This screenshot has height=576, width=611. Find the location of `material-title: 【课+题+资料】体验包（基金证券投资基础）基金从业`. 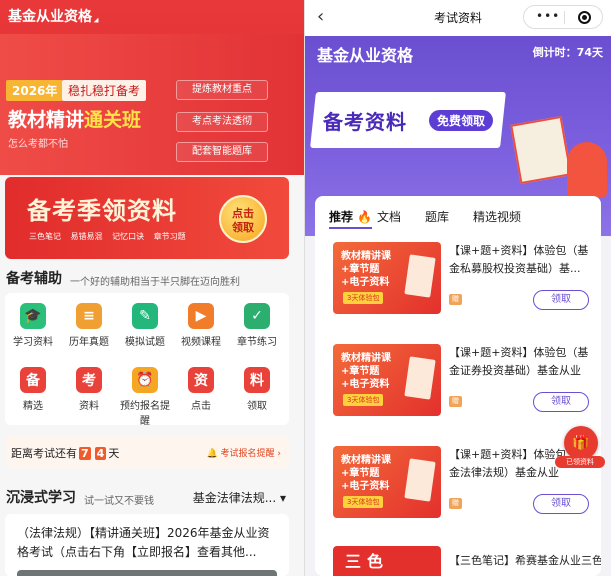

material-title: 【课+题+资料】体验包（基金证券投资基础）基金从业 is located at coordinates (519, 361).